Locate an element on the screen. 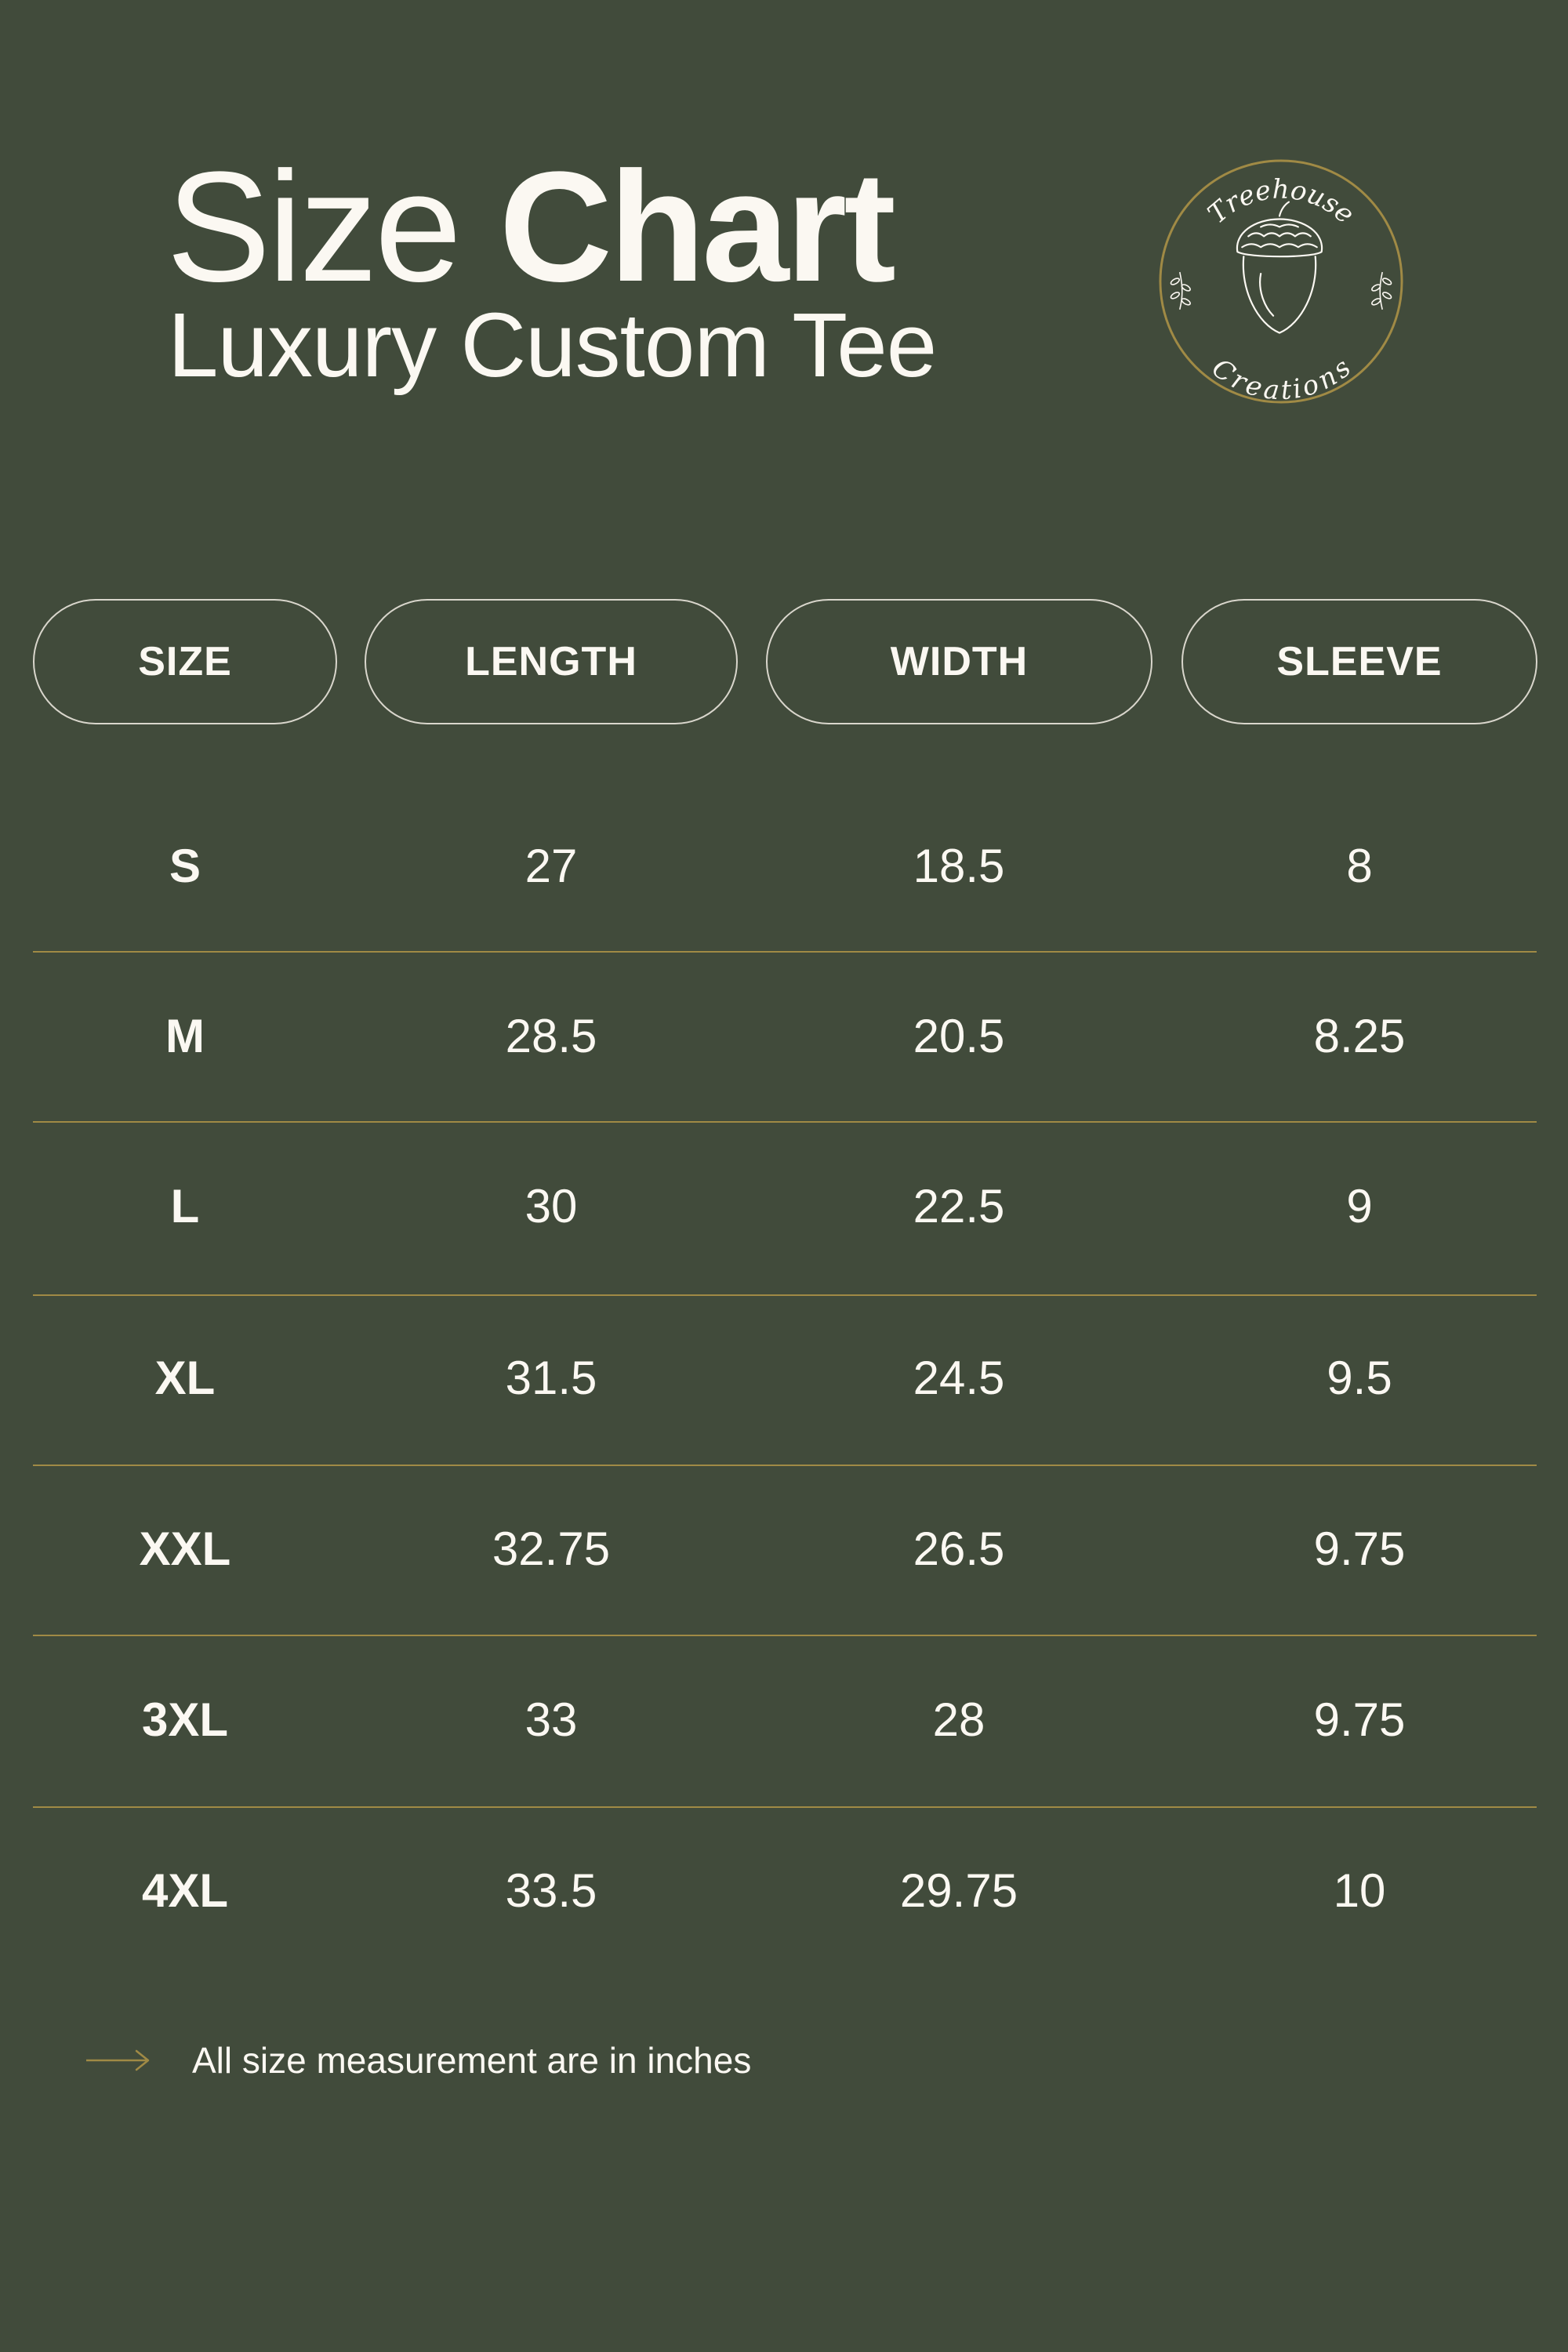 This screenshot has height=2352, width=1568. cell-length: 33.5 is located at coordinates (551, 1890).